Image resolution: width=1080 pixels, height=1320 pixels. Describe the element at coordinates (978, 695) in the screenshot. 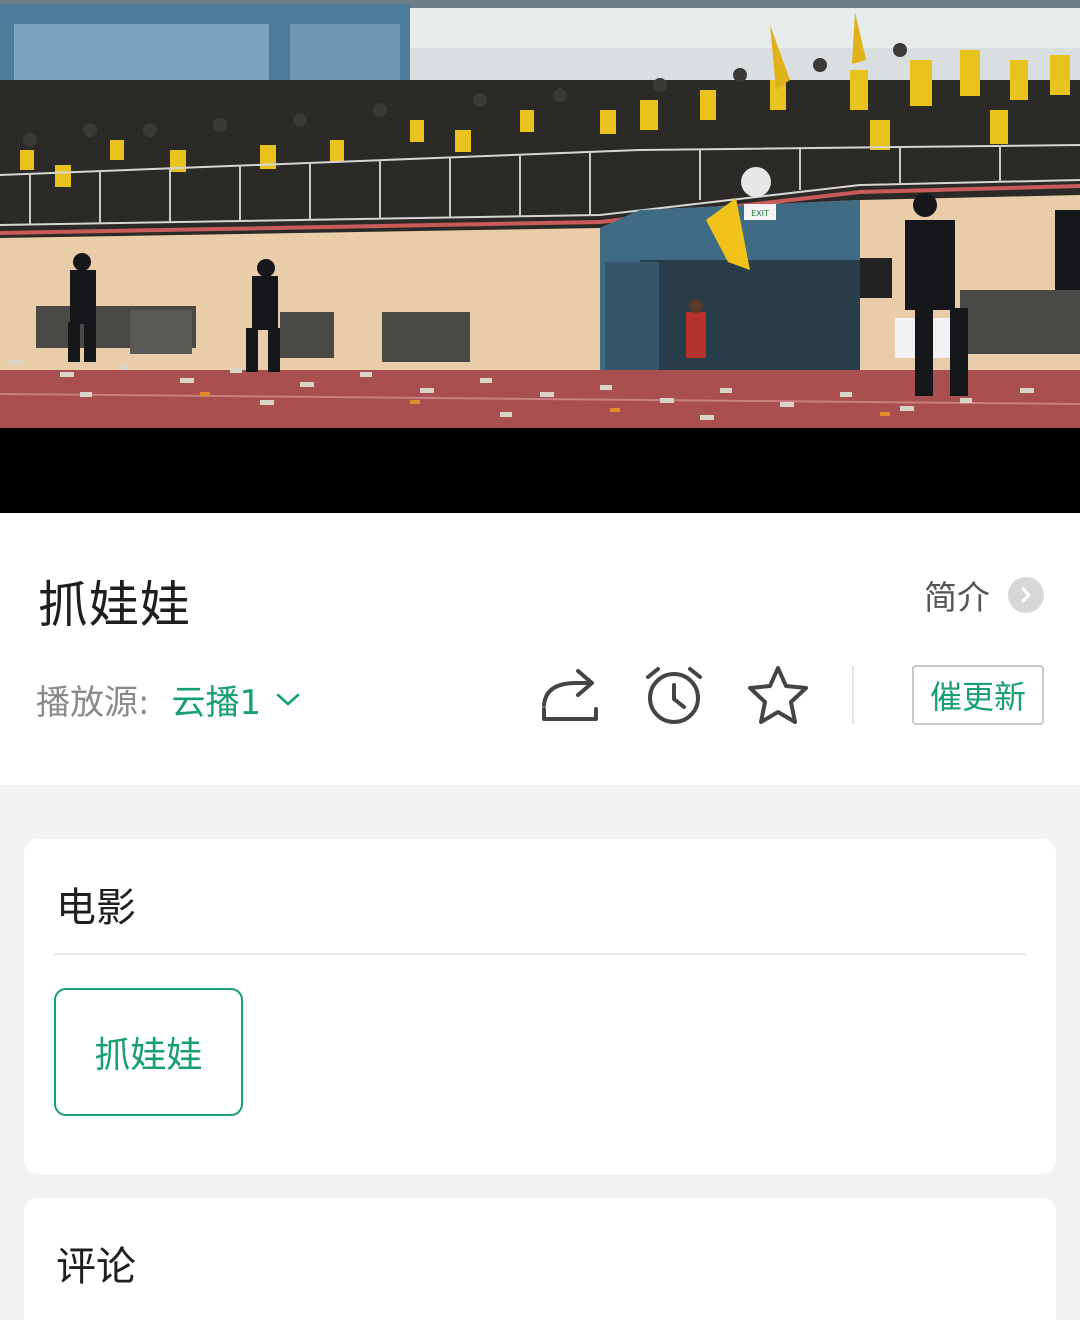

I see `urge-update-button: 催更新` at that location.